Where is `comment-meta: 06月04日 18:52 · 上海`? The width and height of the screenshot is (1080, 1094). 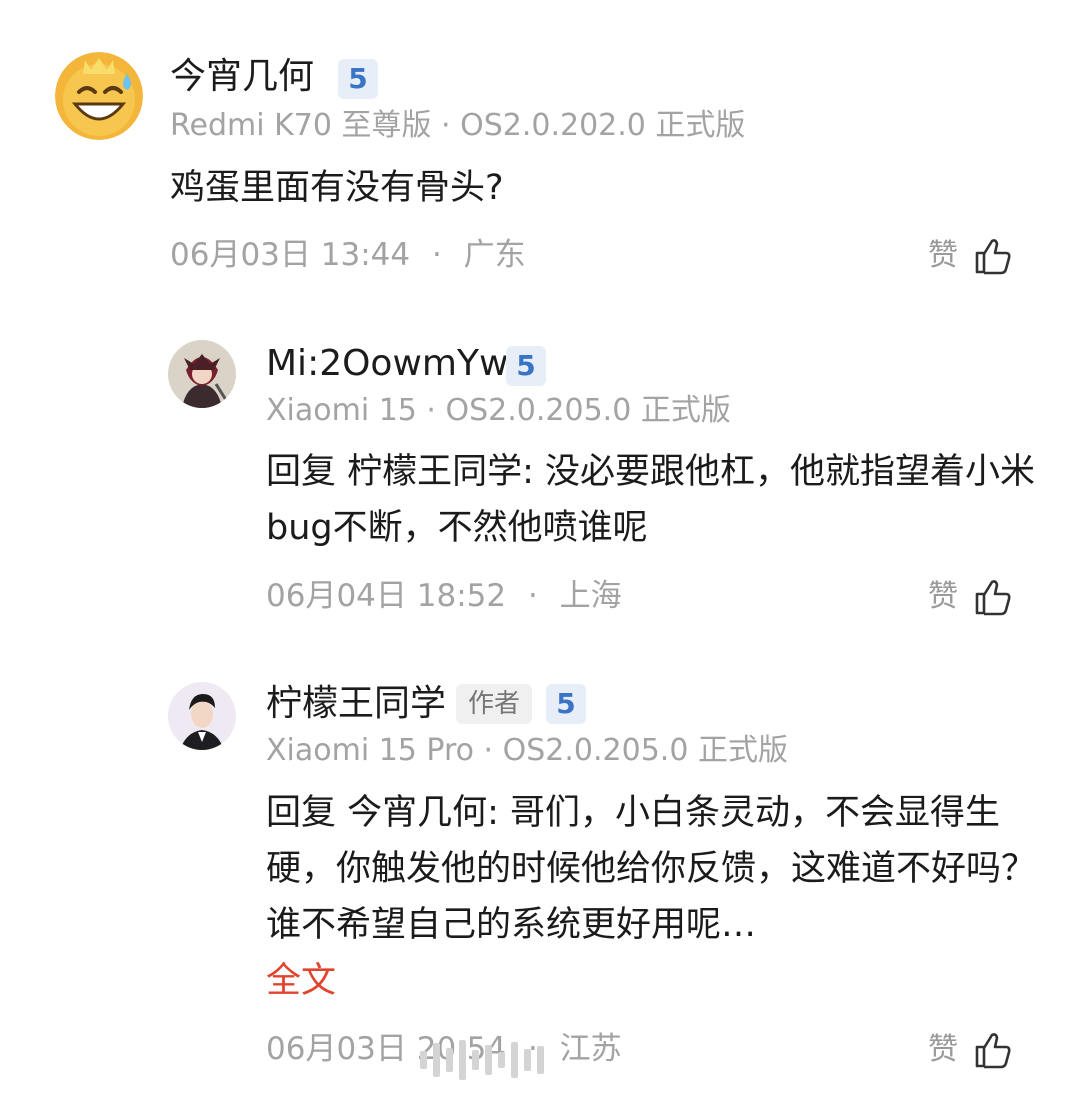 comment-meta: 06月04日 18:52 · 上海 is located at coordinates (444, 596).